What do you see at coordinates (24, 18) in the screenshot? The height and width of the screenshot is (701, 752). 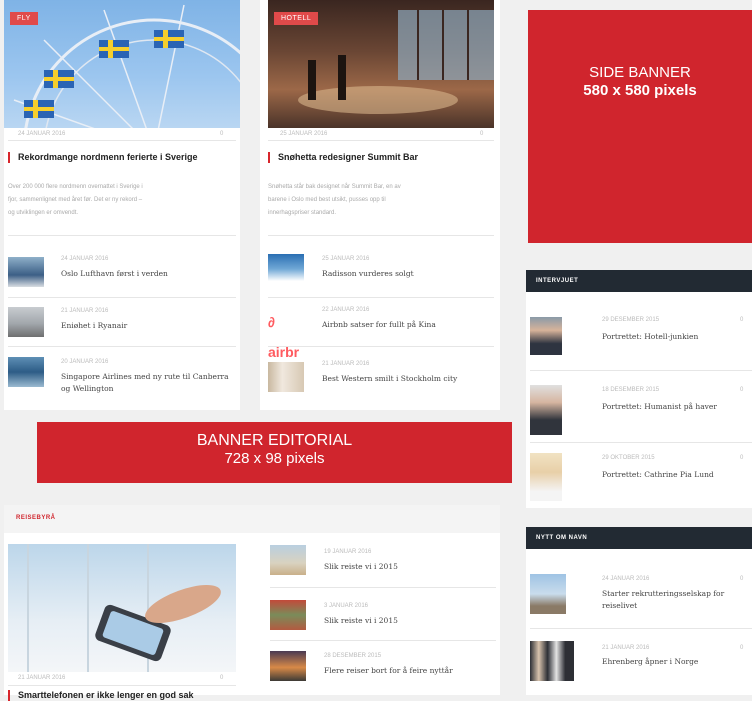 I see `category-badge: FLY` at bounding box center [24, 18].